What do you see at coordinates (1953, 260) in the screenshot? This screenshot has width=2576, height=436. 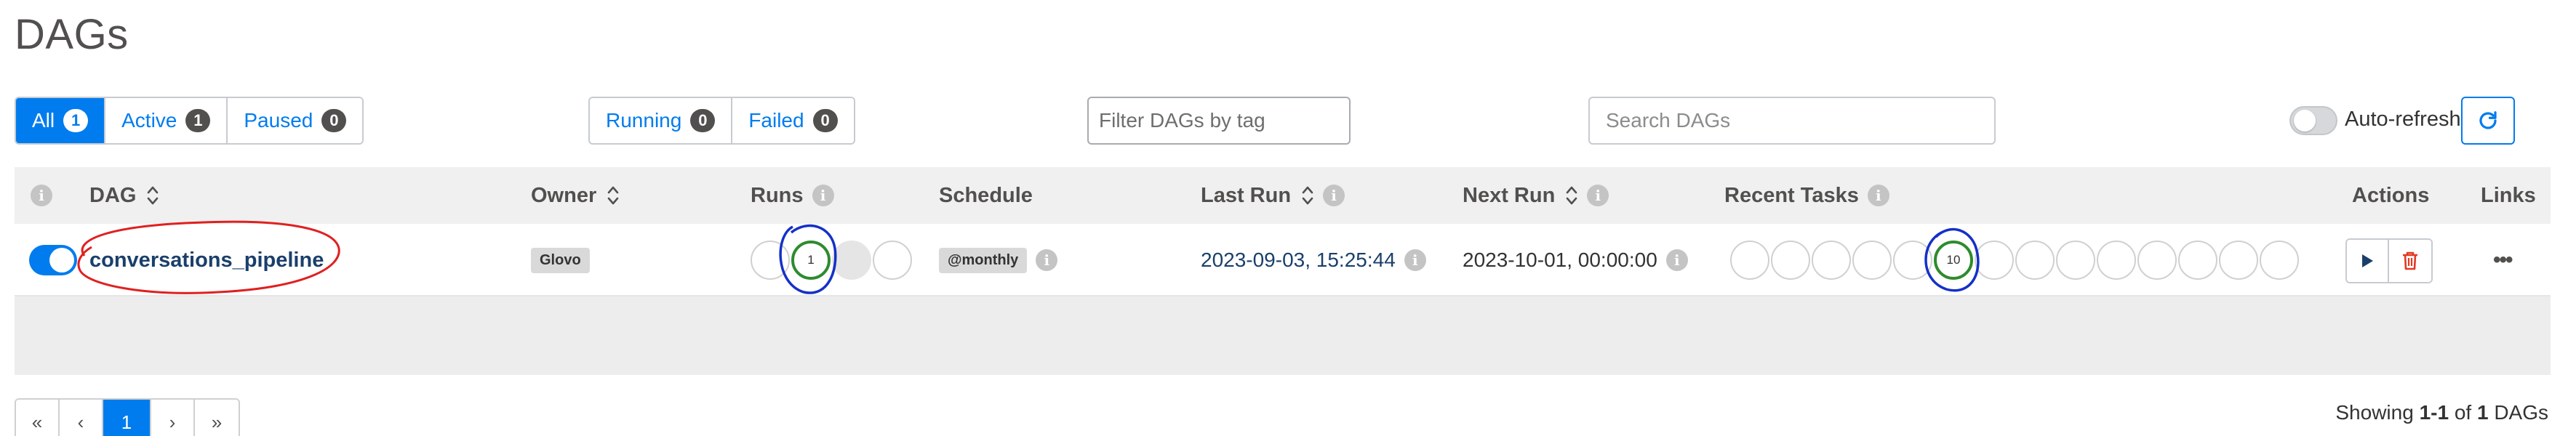 I see `task-state-circle-success: 10` at bounding box center [1953, 260].